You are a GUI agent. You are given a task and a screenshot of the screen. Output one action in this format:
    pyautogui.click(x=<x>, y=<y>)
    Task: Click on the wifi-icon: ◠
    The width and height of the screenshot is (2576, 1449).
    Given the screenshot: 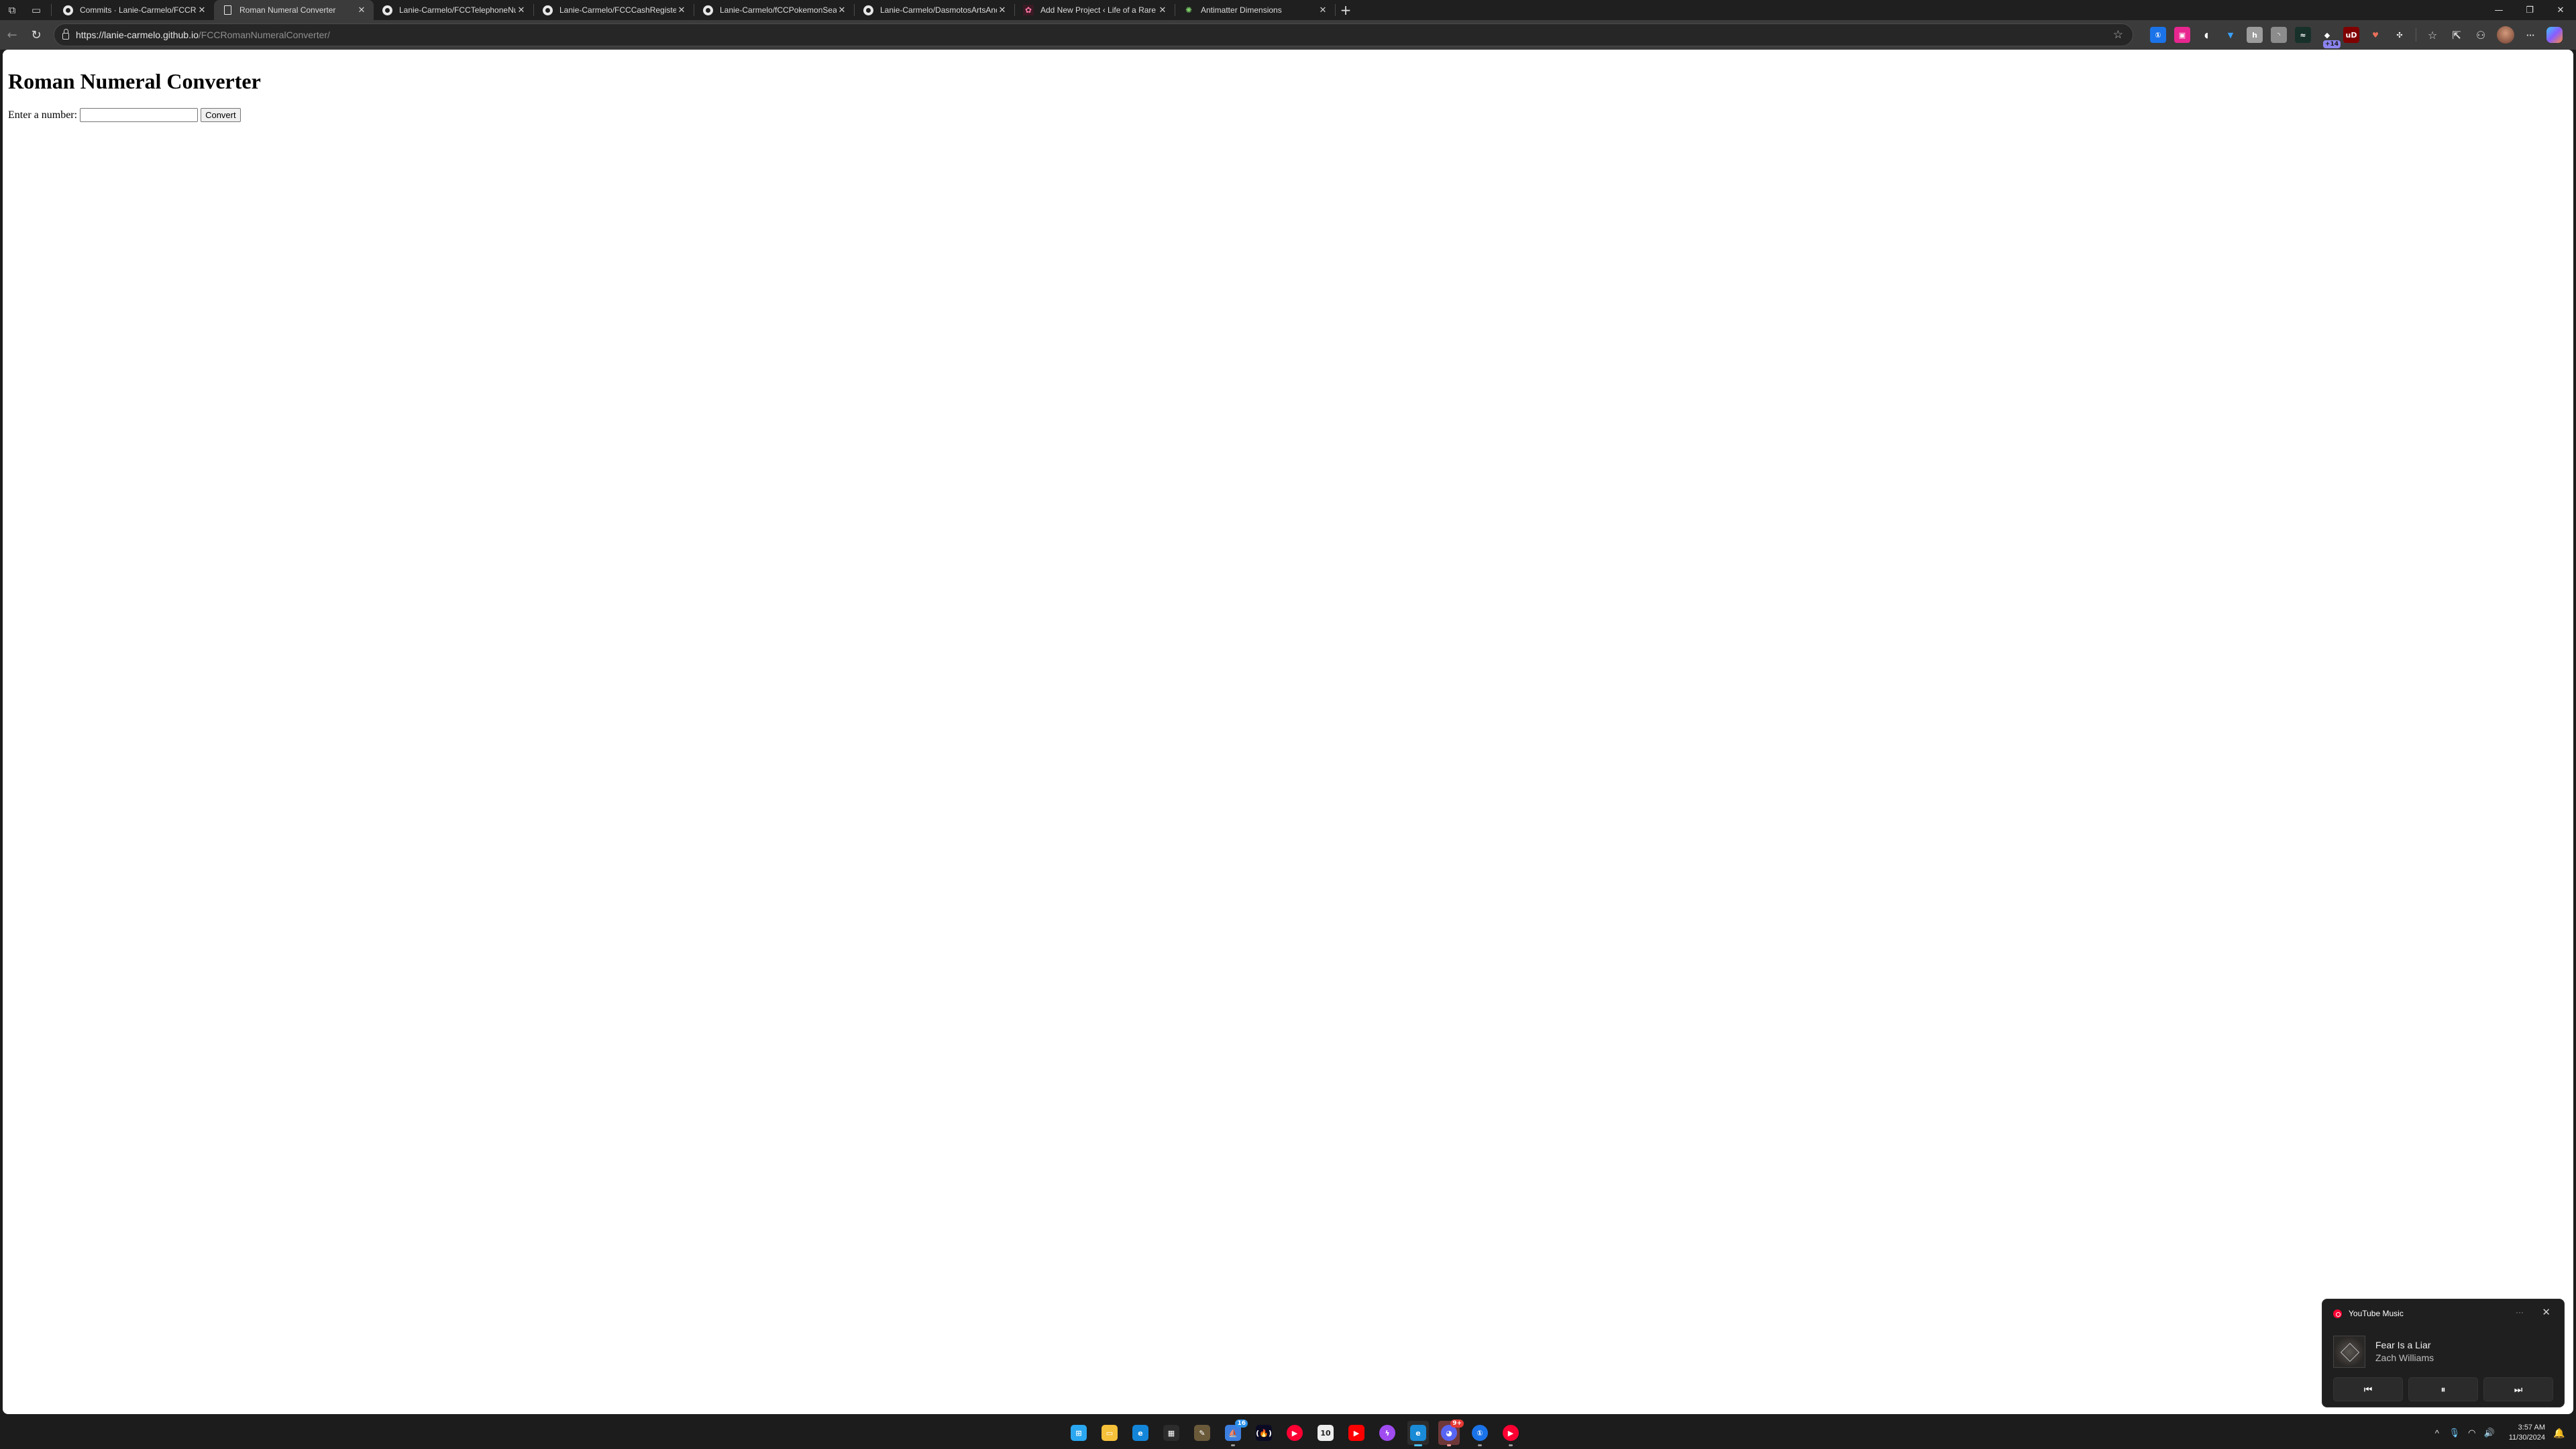 What is the action you would take?
    pyautogui.click(x=2472, y=1433)
    